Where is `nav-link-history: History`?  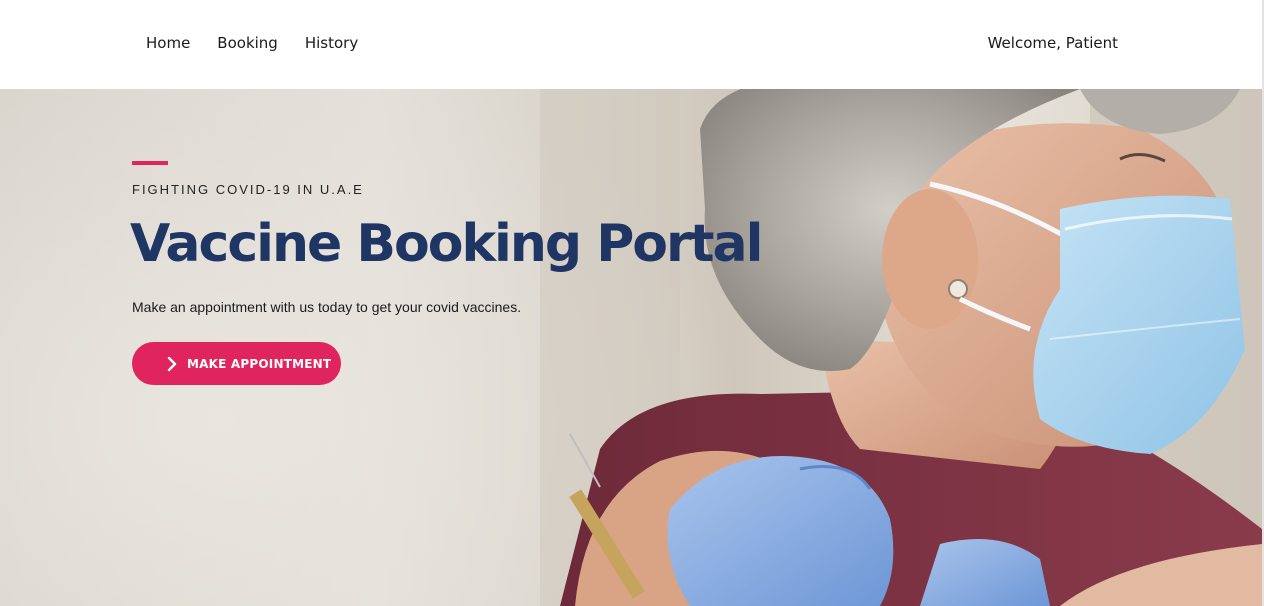 nav-link-history: History is located at coordinates (331, 43).